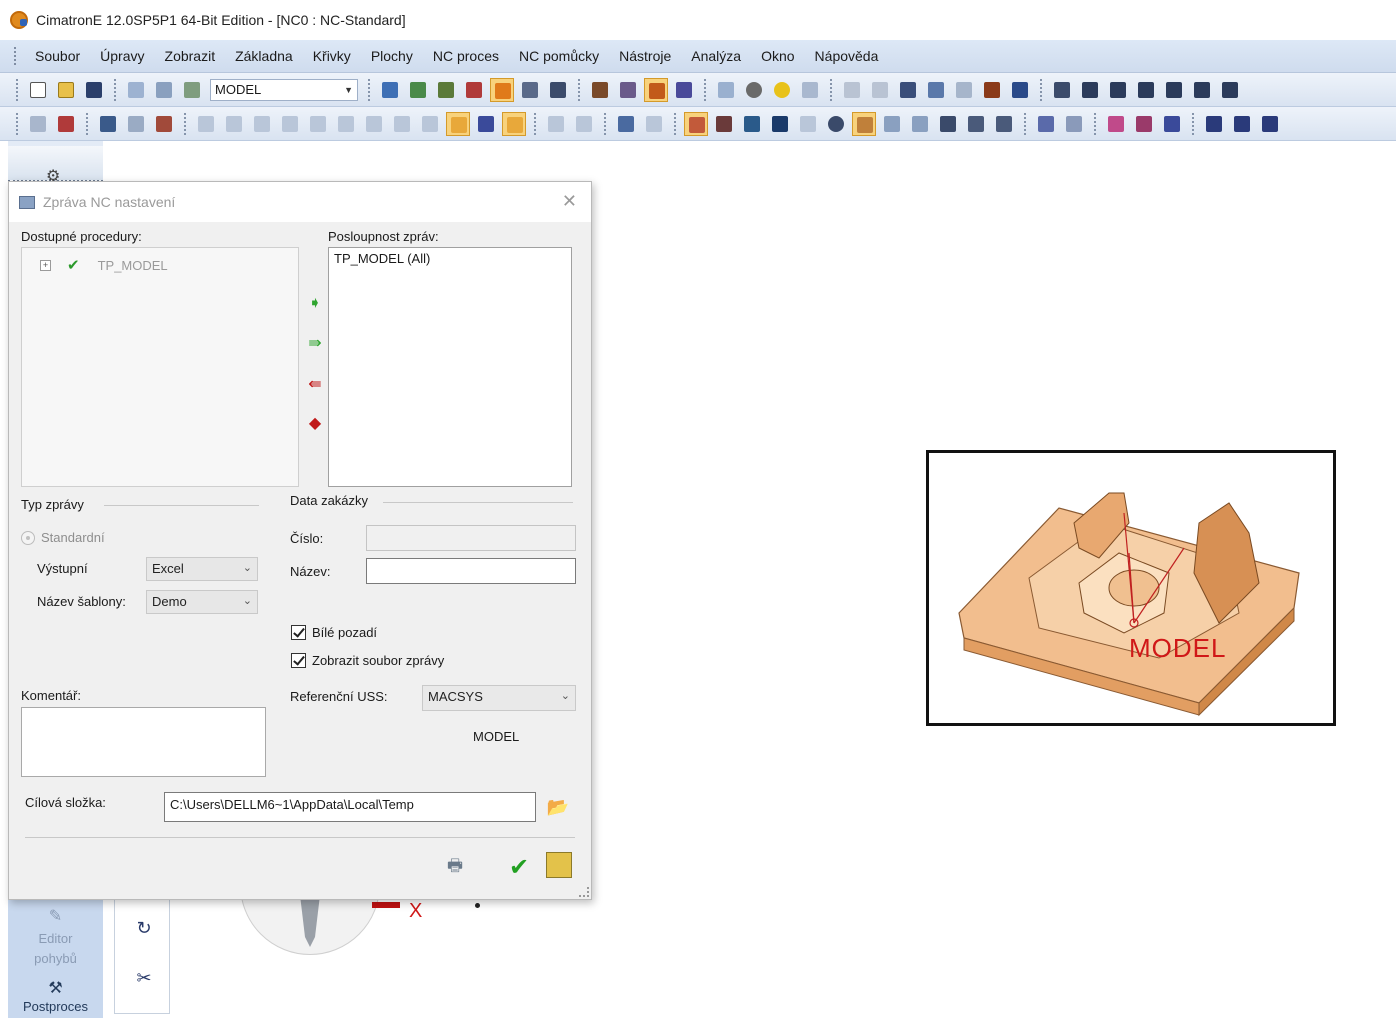  Describe the element at coordinates (530, 90) in the screenshot. I see `view-cube-icon` at that location.